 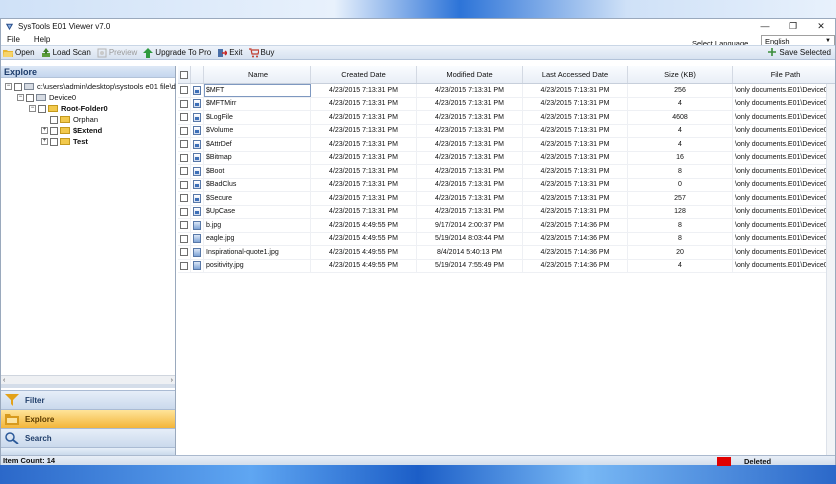 What do you see at coordinates (799, 52) in the screenshot?
I see `save-selected-button: Save Selected` at bounding box center [799, 52].